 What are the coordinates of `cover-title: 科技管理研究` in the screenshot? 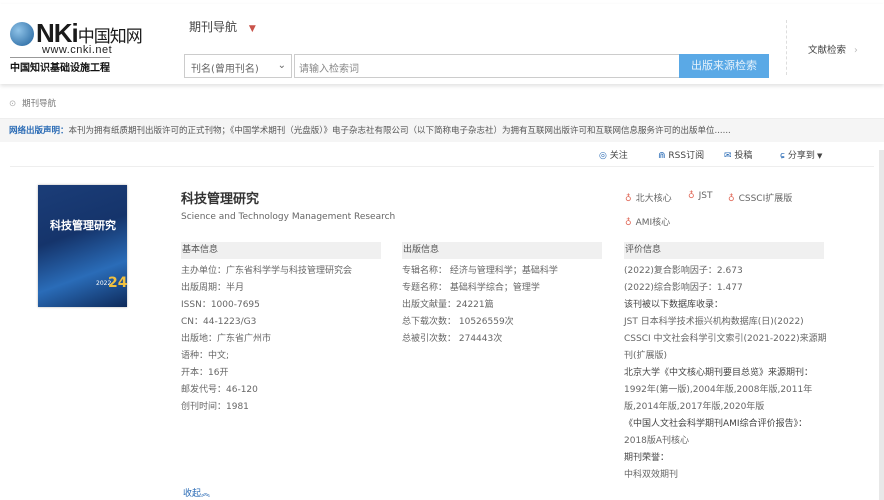 It's located at (83, 225).